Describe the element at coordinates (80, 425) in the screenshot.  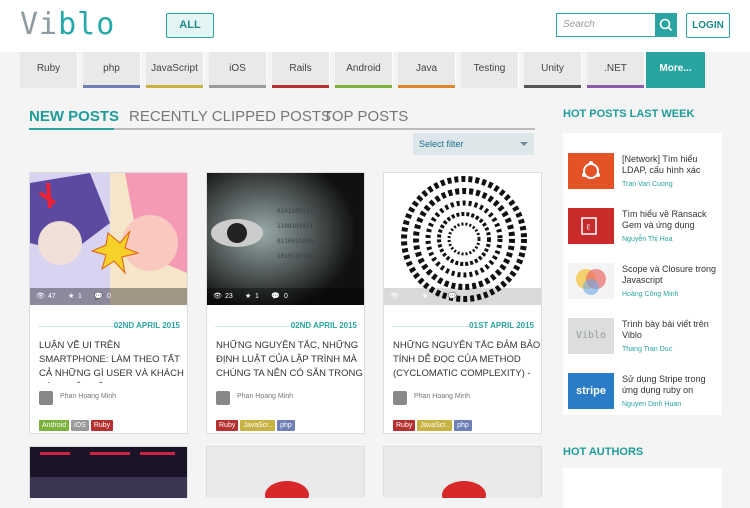
I see `label-ios: iOS` at that location.